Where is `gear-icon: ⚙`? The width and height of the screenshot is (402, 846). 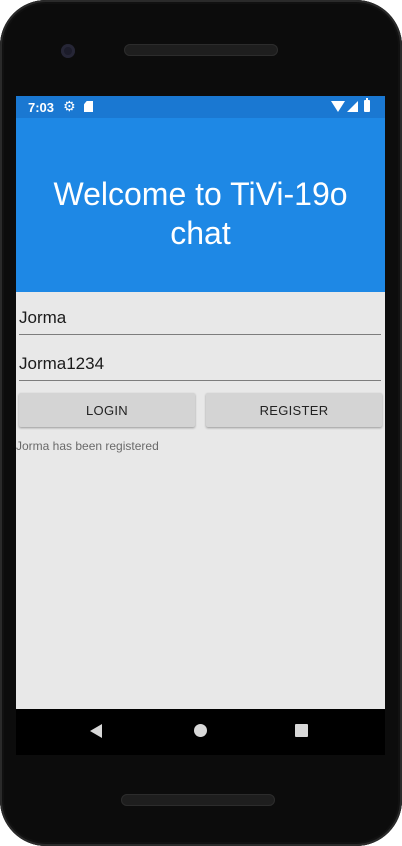 gear-icon: ⚙ is located at coordinates (69, 106).